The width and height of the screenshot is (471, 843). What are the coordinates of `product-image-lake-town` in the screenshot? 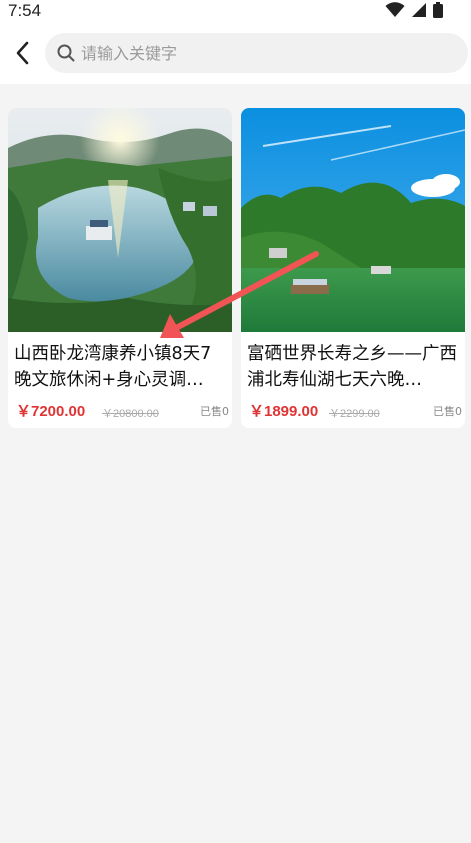 It's located at (120, 220).